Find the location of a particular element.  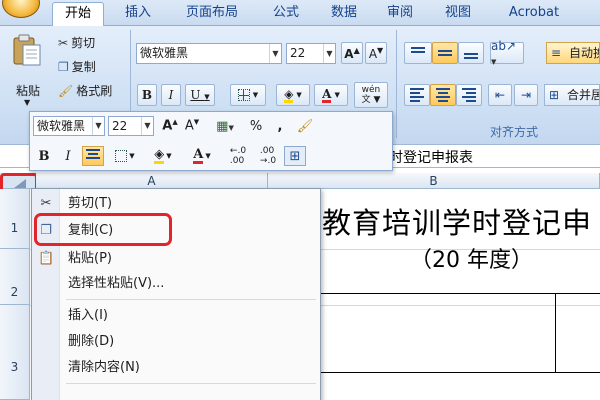

mini-accounting-format-button: ▦▼ is located at coordinates (225, 126).